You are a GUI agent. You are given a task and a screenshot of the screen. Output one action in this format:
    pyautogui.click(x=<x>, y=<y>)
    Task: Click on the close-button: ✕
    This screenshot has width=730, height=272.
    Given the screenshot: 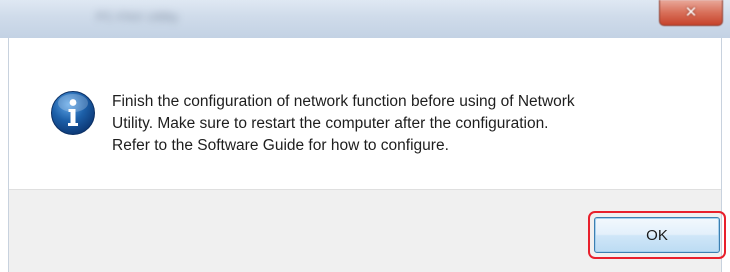 What is the action you would take?
    pyautogui.click(x=691, y=13)
    